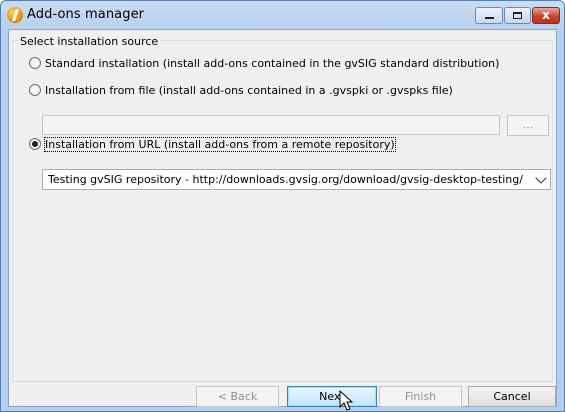 The width and height of the screenshot is (565, 412). Describe the element at coordinates (512, 396) in the screenshot. I see `cancel-button: Cancel` at that location.